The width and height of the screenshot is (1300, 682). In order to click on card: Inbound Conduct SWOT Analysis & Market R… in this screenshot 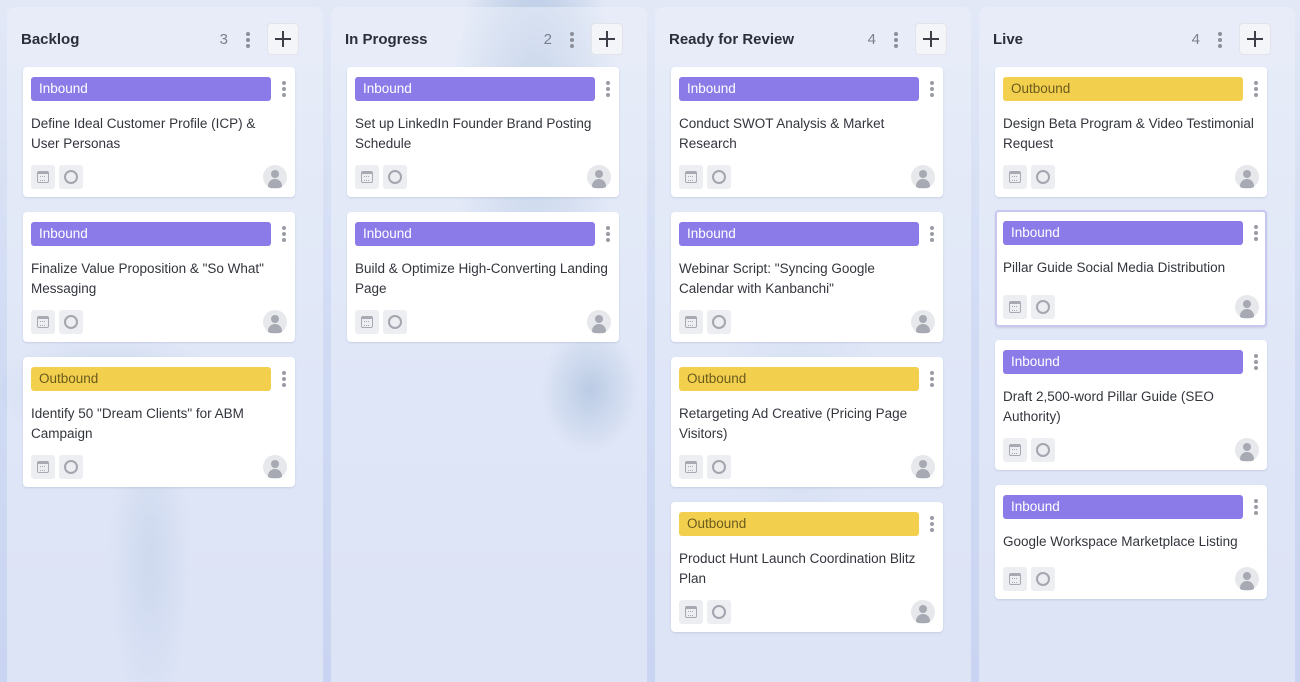, I will do `click(807, 132)`.